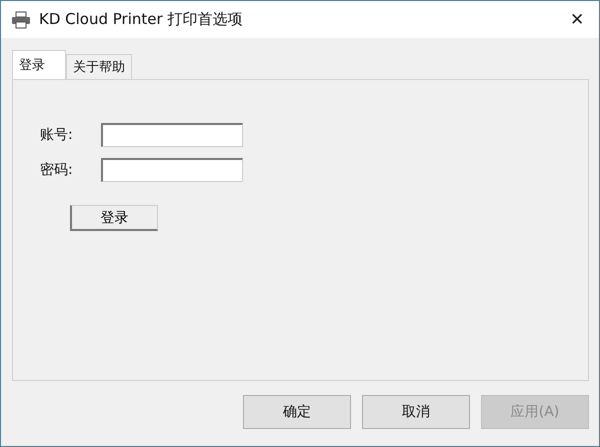 Image resolution: width=600 pixels, height=447 pixels. I want to click on printer-icon, so click(21, 19).